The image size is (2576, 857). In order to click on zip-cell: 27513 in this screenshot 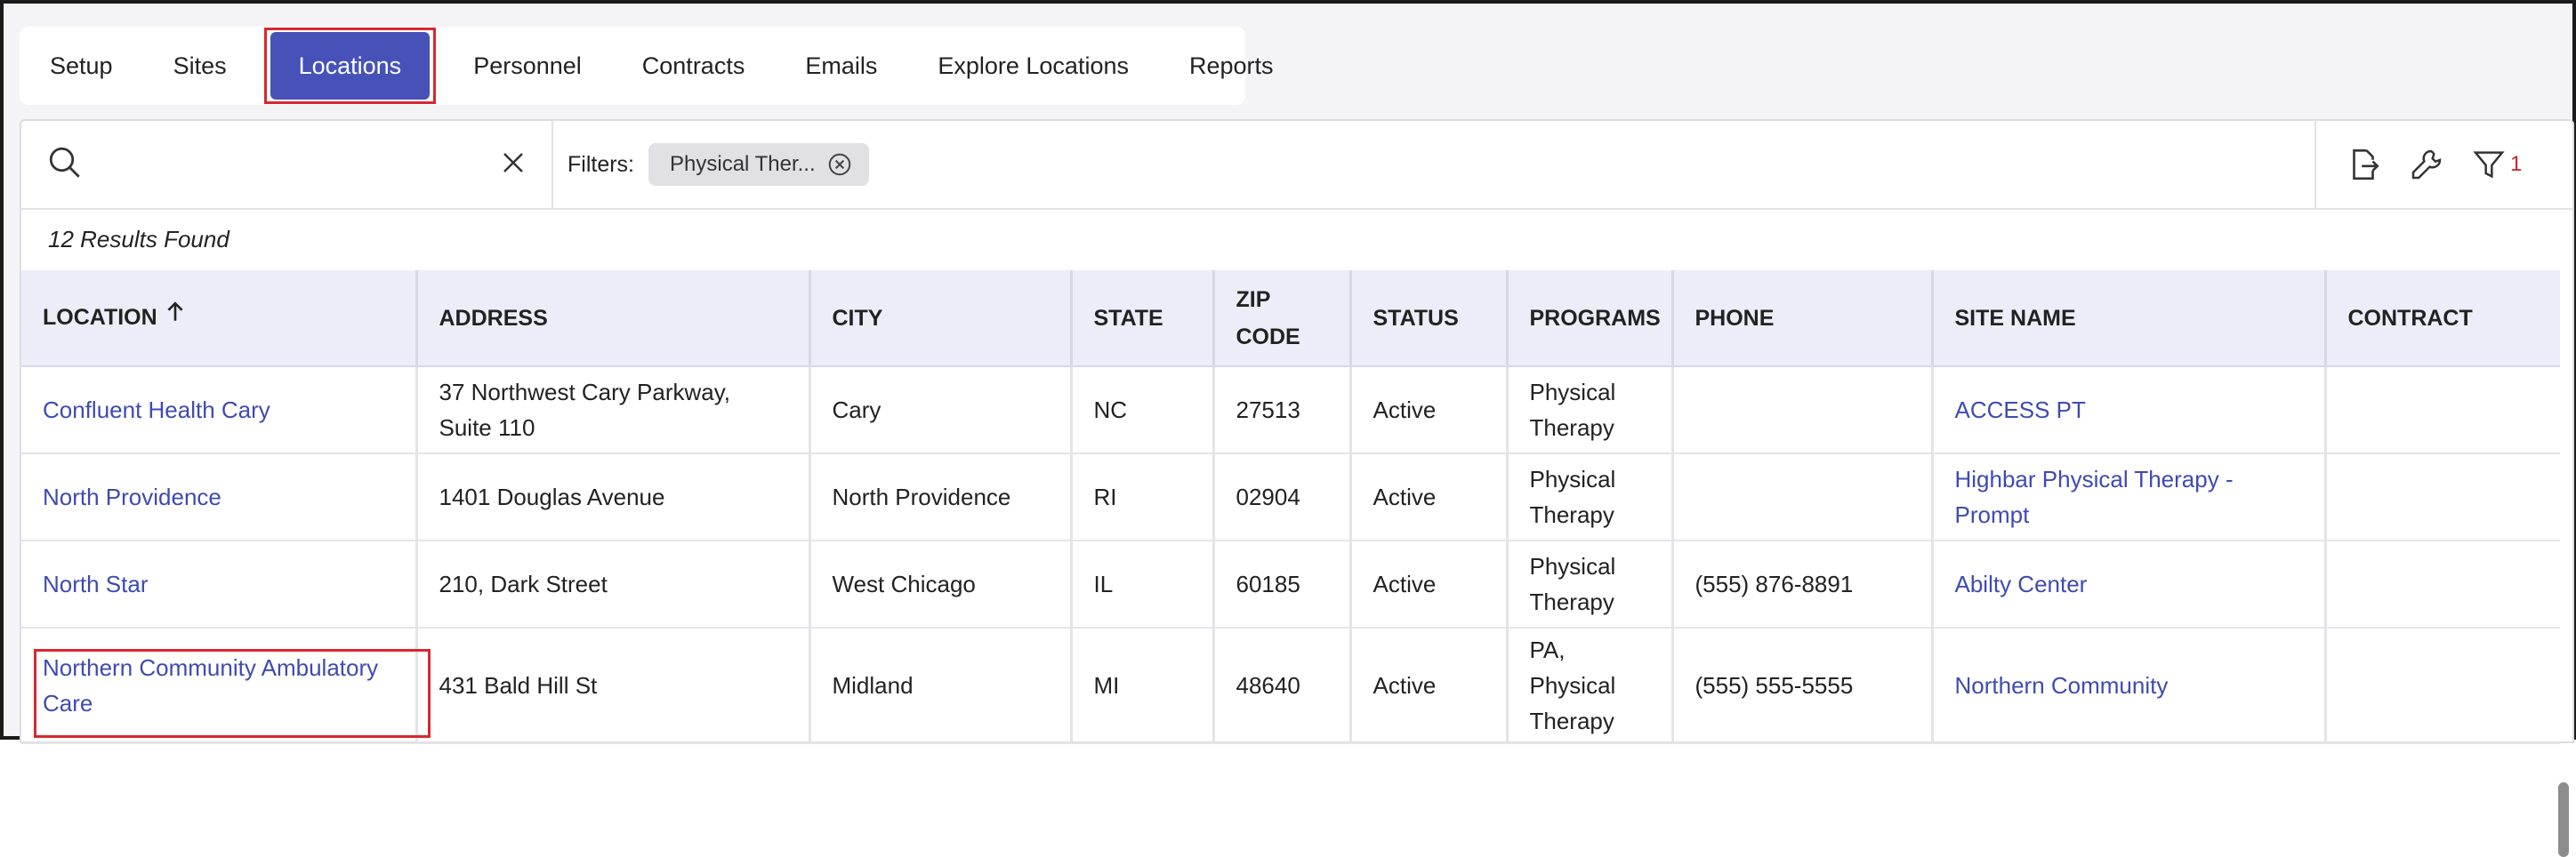, I will do `click(1282, 410)`.